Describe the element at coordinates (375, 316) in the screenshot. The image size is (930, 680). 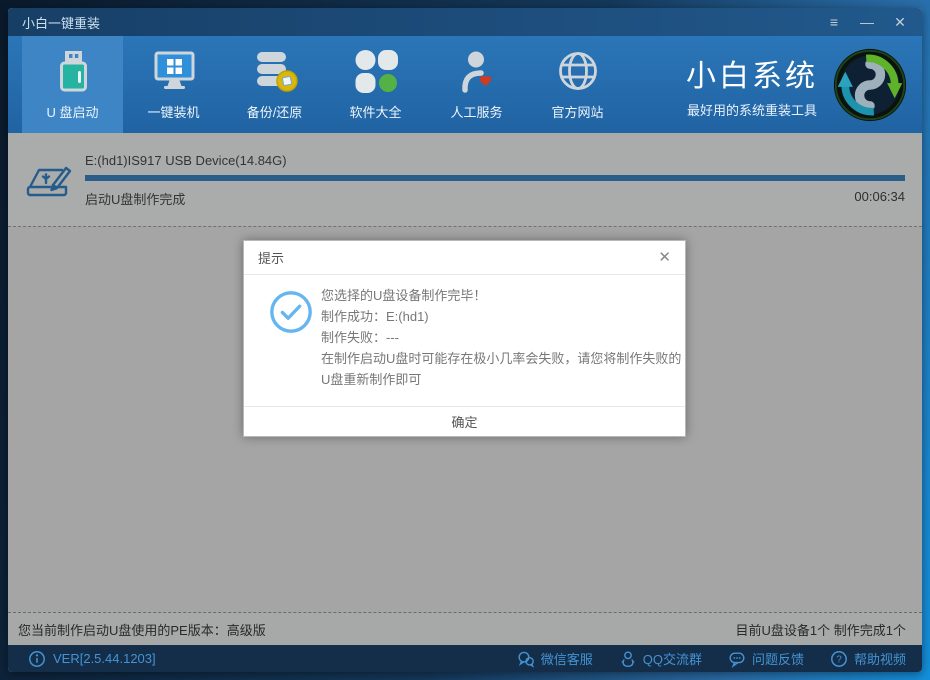
I see `dialog-line: 制作成功：E:(hd1)` at that location.